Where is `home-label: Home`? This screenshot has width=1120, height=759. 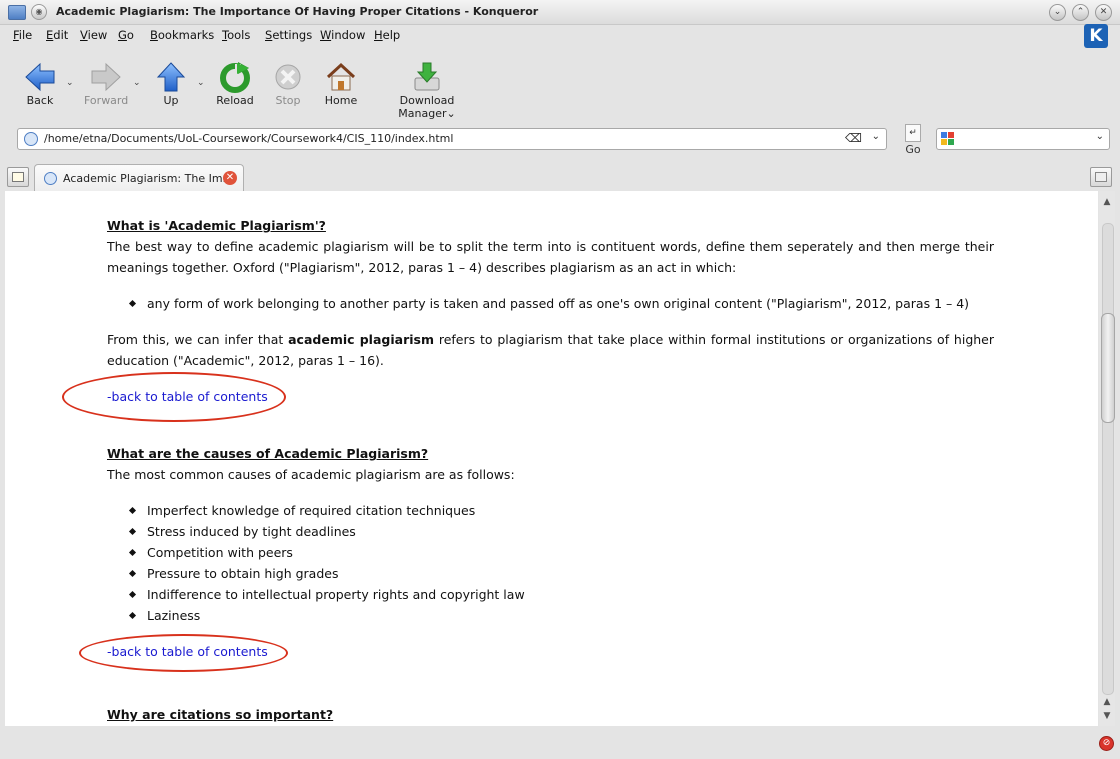
home-label: Home is located at coordinates (341, 100).